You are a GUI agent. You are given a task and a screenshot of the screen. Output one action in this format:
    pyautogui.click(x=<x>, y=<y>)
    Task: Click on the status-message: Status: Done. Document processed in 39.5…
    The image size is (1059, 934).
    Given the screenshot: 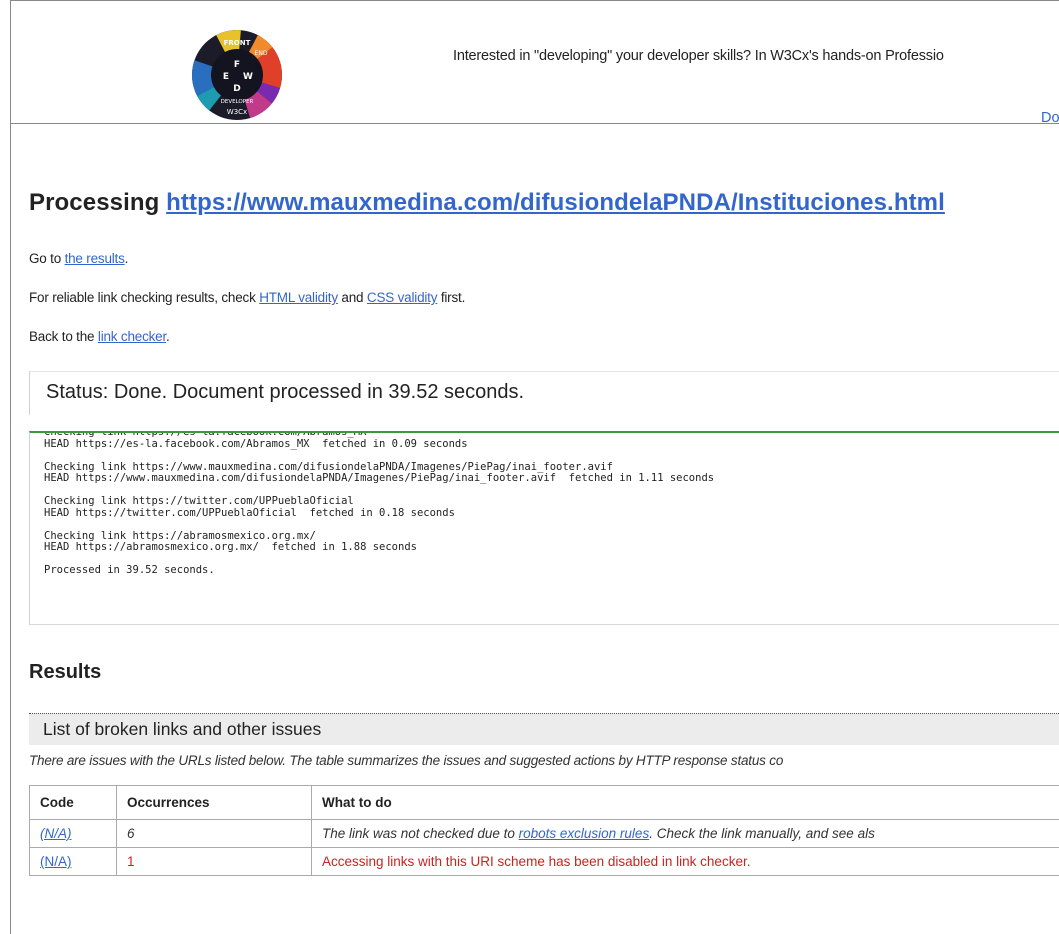 What is the action you would take?
    pyautogui.click(x=285, y=392)
    